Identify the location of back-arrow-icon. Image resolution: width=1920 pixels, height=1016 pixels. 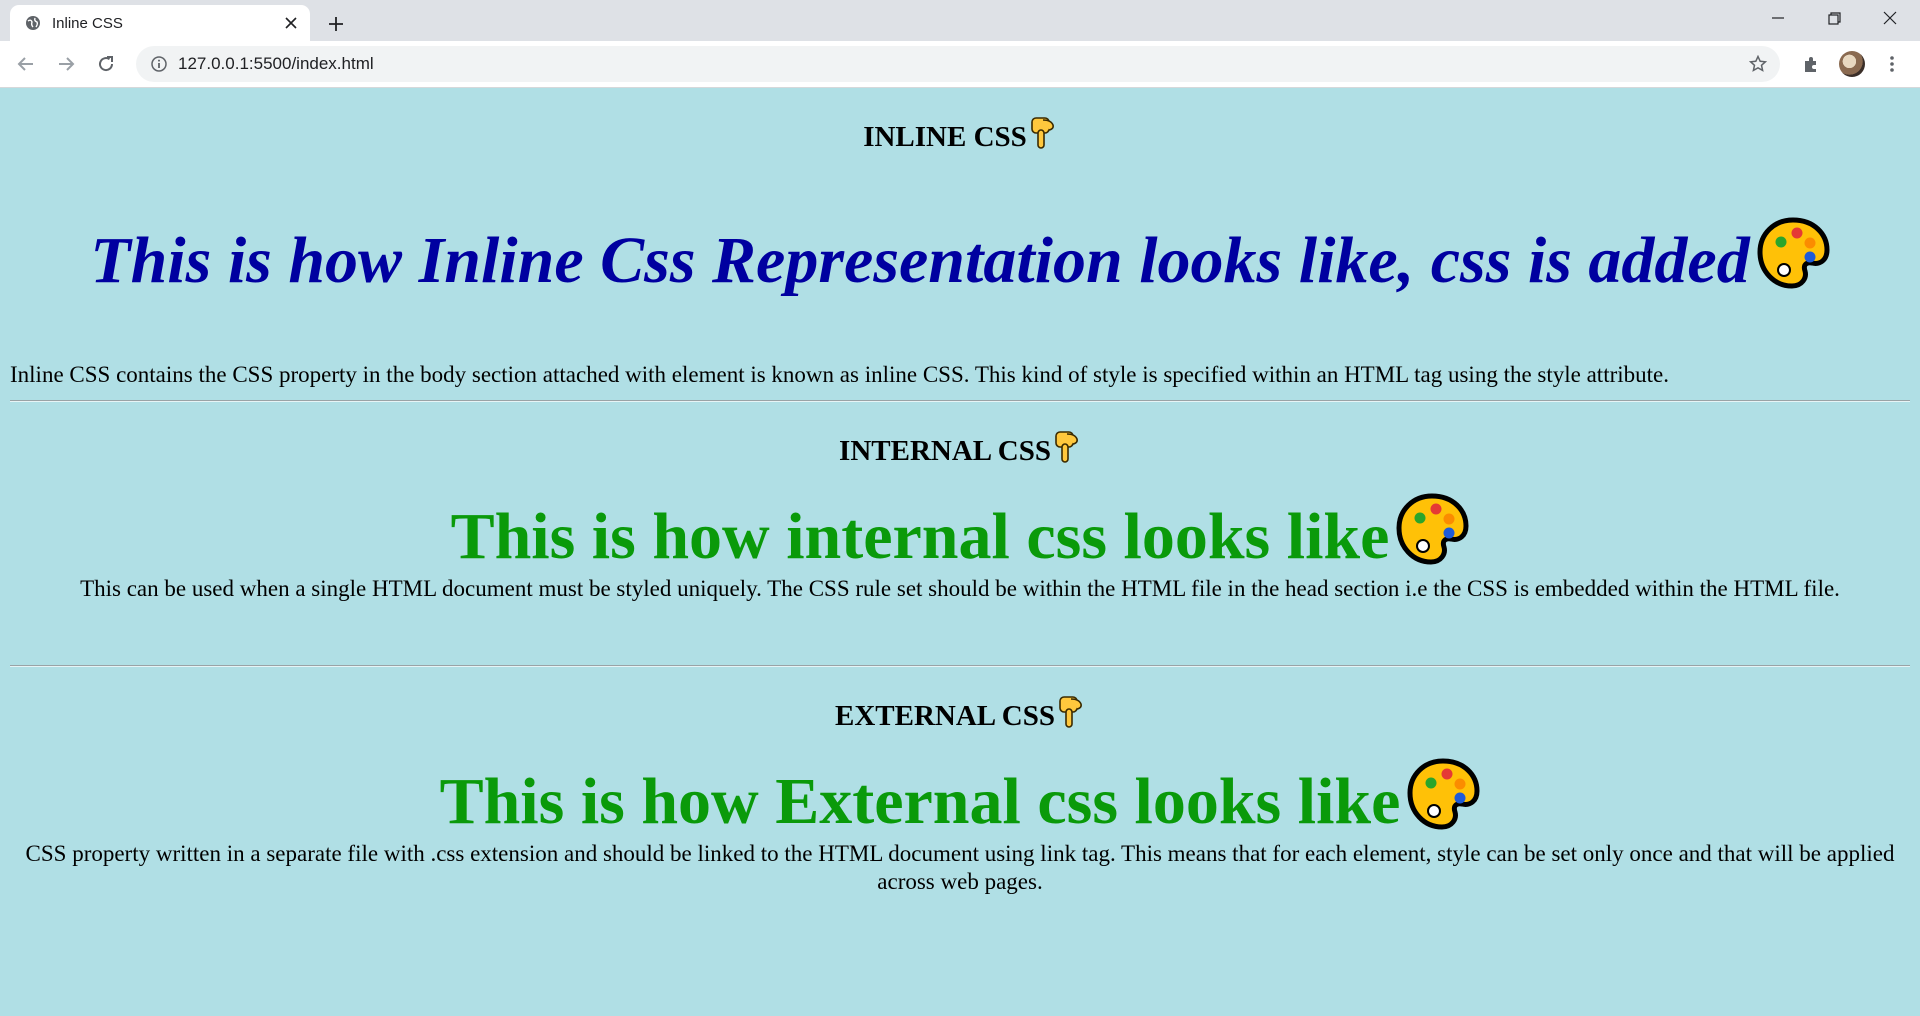
(26, 64).